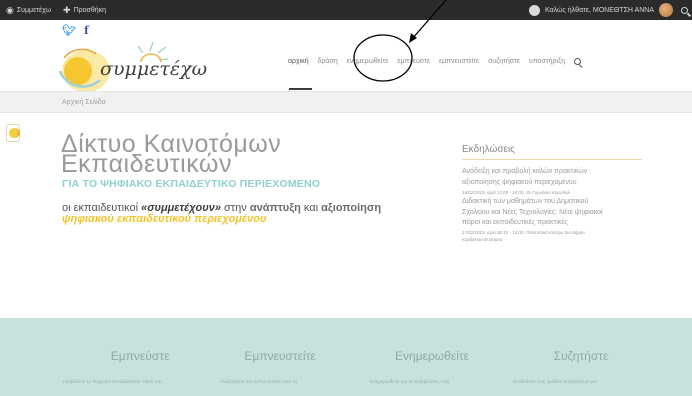 The image size is (692, 396). I want to click on breadcrumb: Αρχική Σελίδα, so click(84, 102).